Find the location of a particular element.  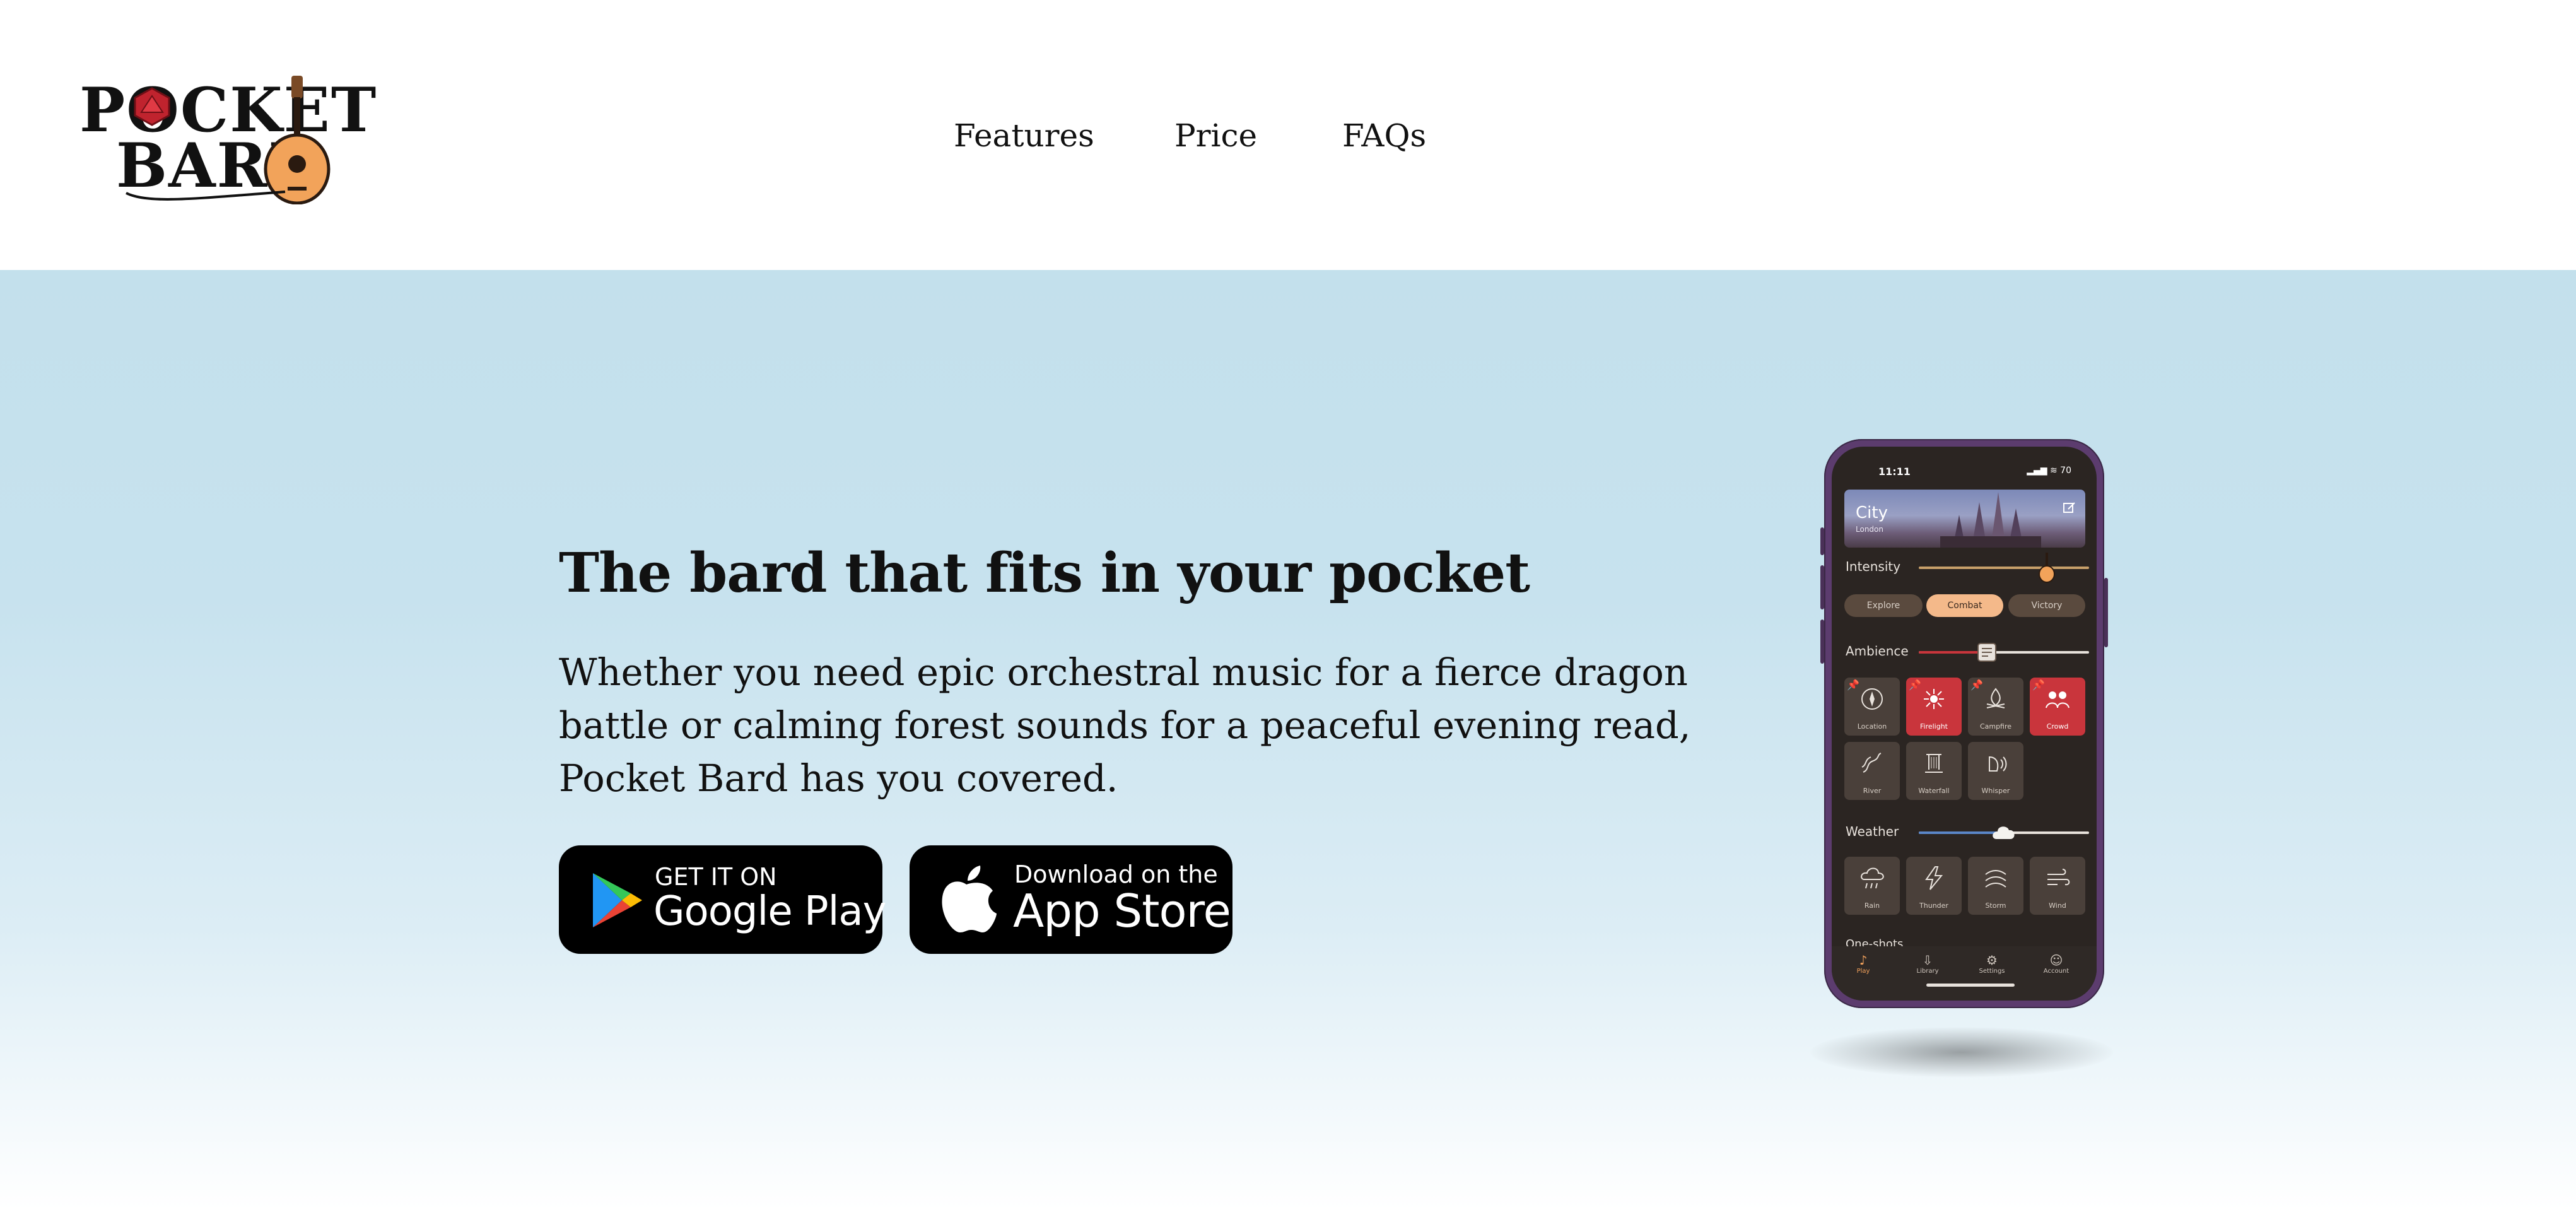

firelight-icon is located at coordinates (1934, 699).